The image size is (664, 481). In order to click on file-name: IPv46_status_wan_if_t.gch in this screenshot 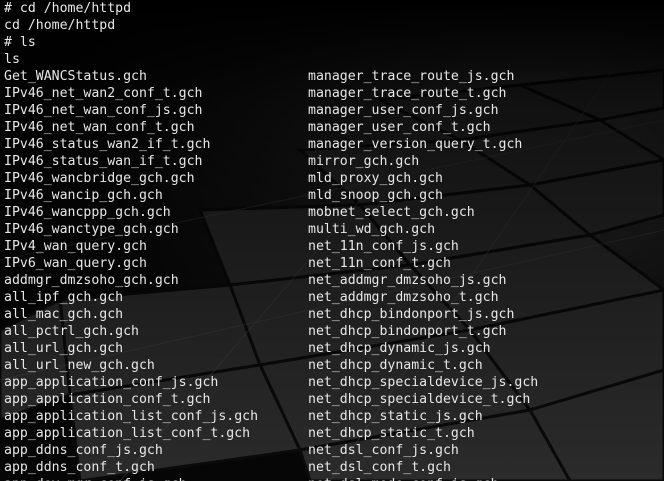, I will do `click(103, 161)`.